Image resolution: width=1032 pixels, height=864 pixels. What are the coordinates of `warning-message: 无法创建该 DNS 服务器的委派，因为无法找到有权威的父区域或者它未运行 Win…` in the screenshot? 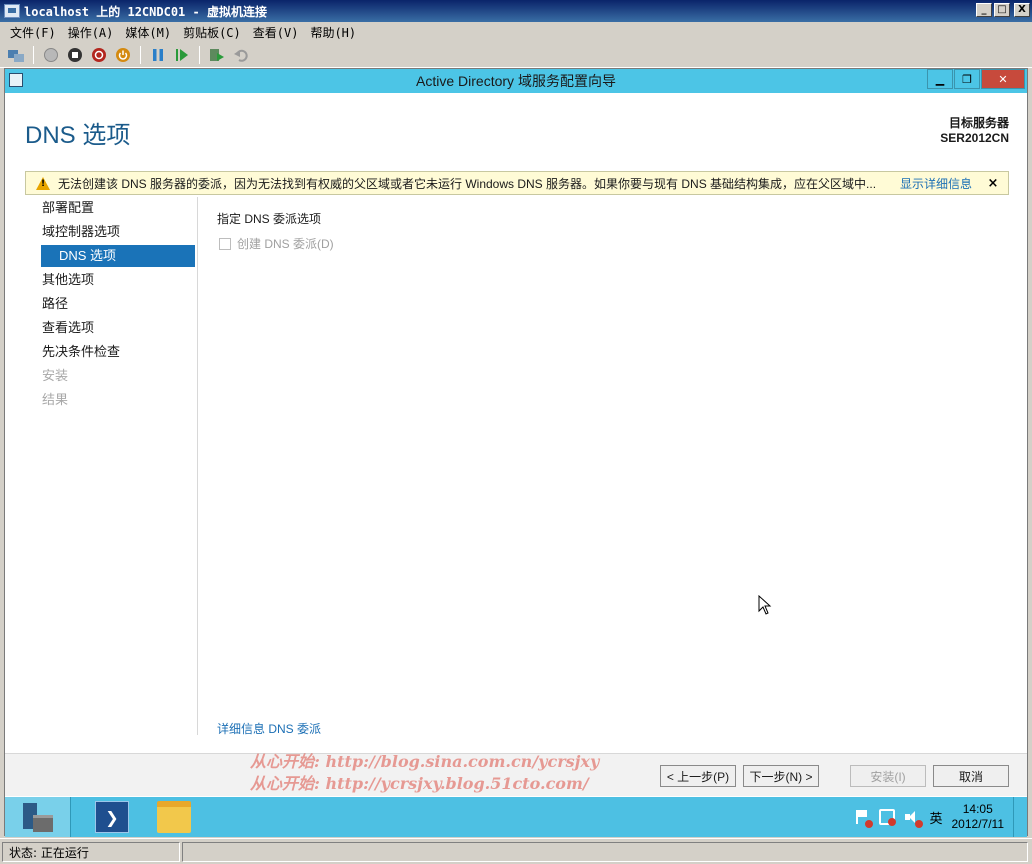 It's located at (467, 183).